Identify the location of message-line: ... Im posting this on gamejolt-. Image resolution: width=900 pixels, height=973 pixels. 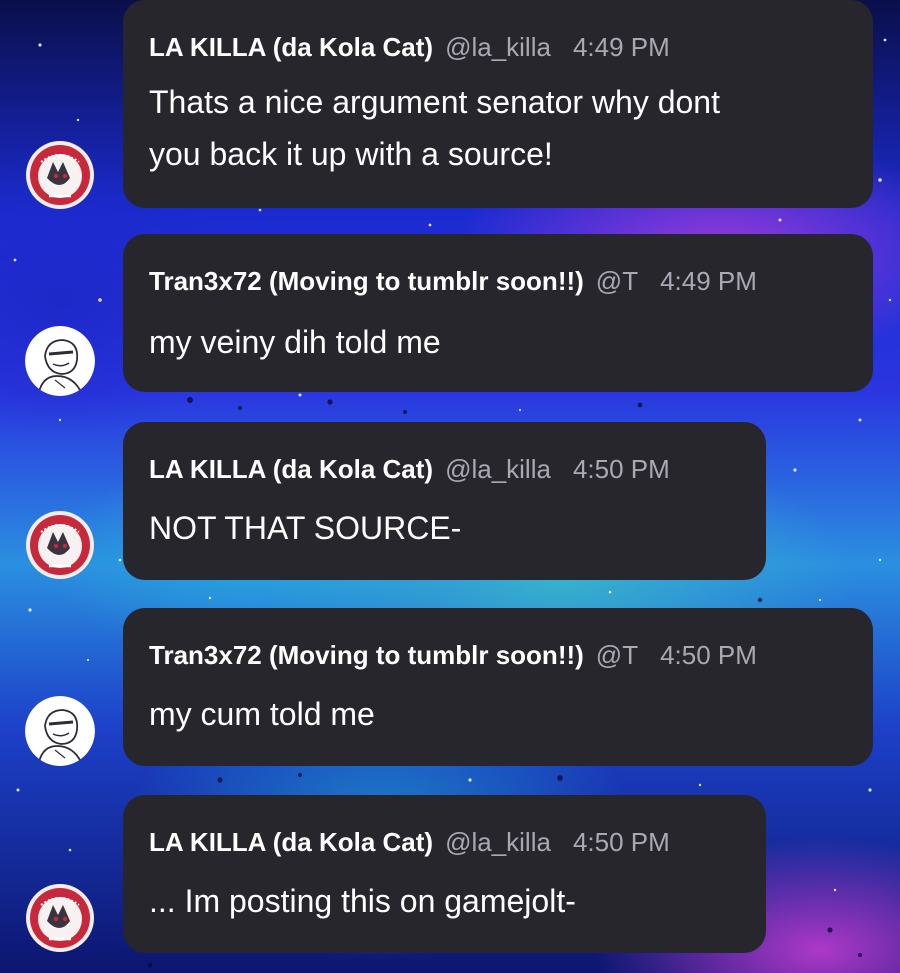
(362, 901).